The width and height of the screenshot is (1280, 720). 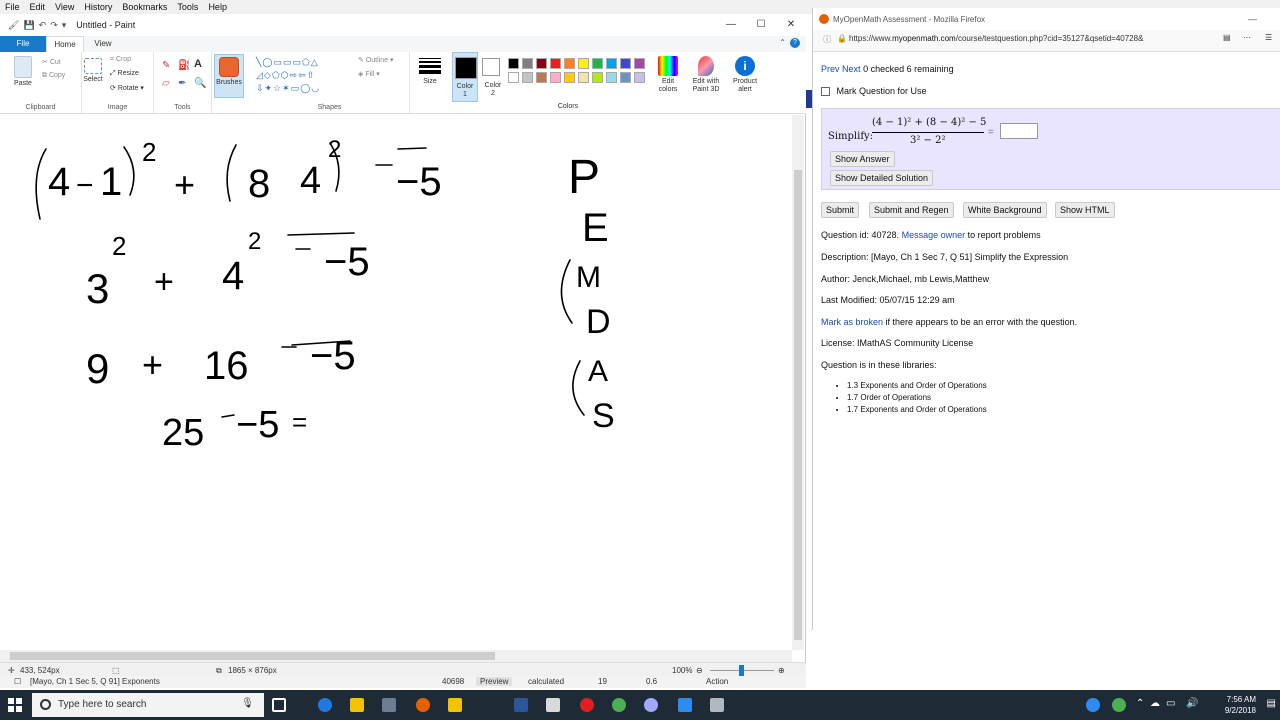 What do you see at coordinates (247, 703) in the screenshot?
I see `microphone-icon: 🎙` at bounding box center [247, 703].